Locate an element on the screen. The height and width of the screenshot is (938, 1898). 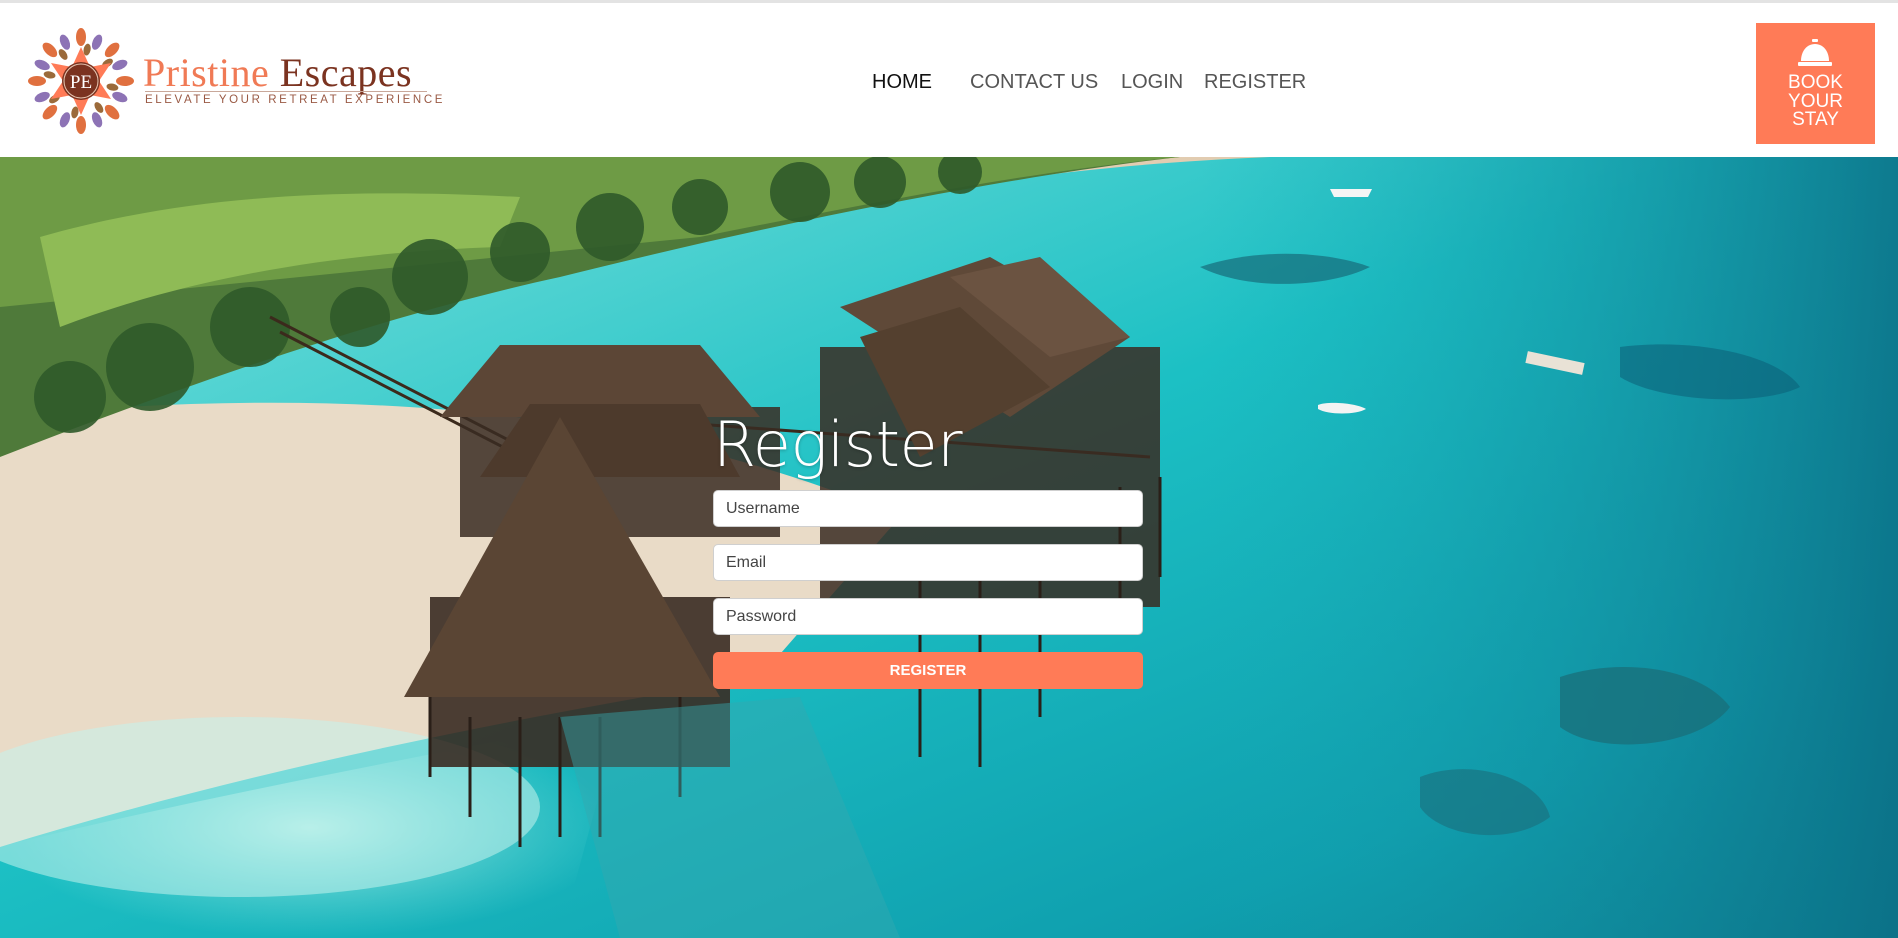
book-your-stay-button: BOOK YOUR STAY is located at coordinates (1815, 83).